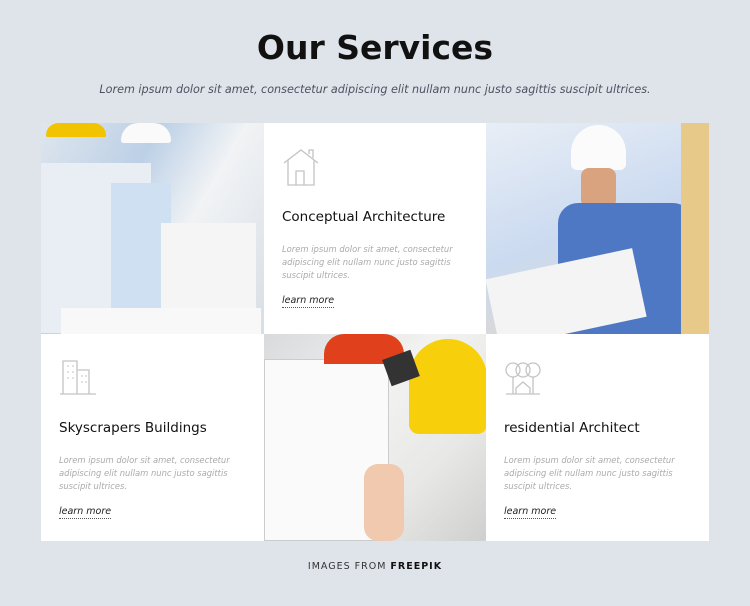 This screenshot has width=750, height=606. I want to click on trees-house-icon, so click(523, 378).